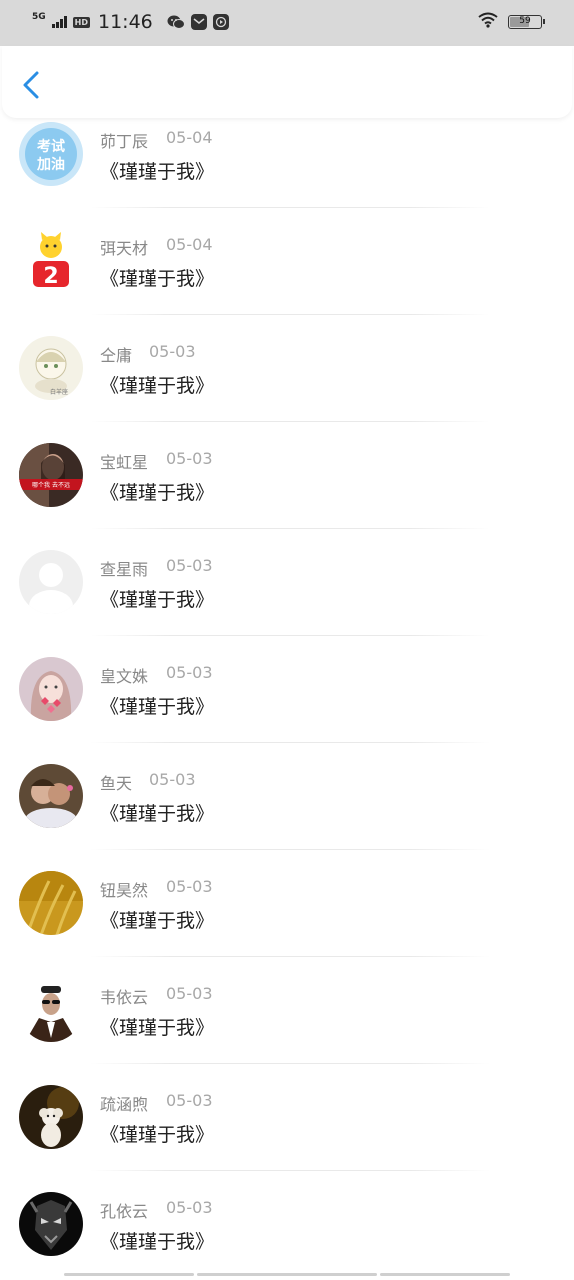  Describe the element at coordinates (287, 903) in the screenshot. I see `list-item: 钮昊然 05-03 《瑾瑾于我》` at that location.